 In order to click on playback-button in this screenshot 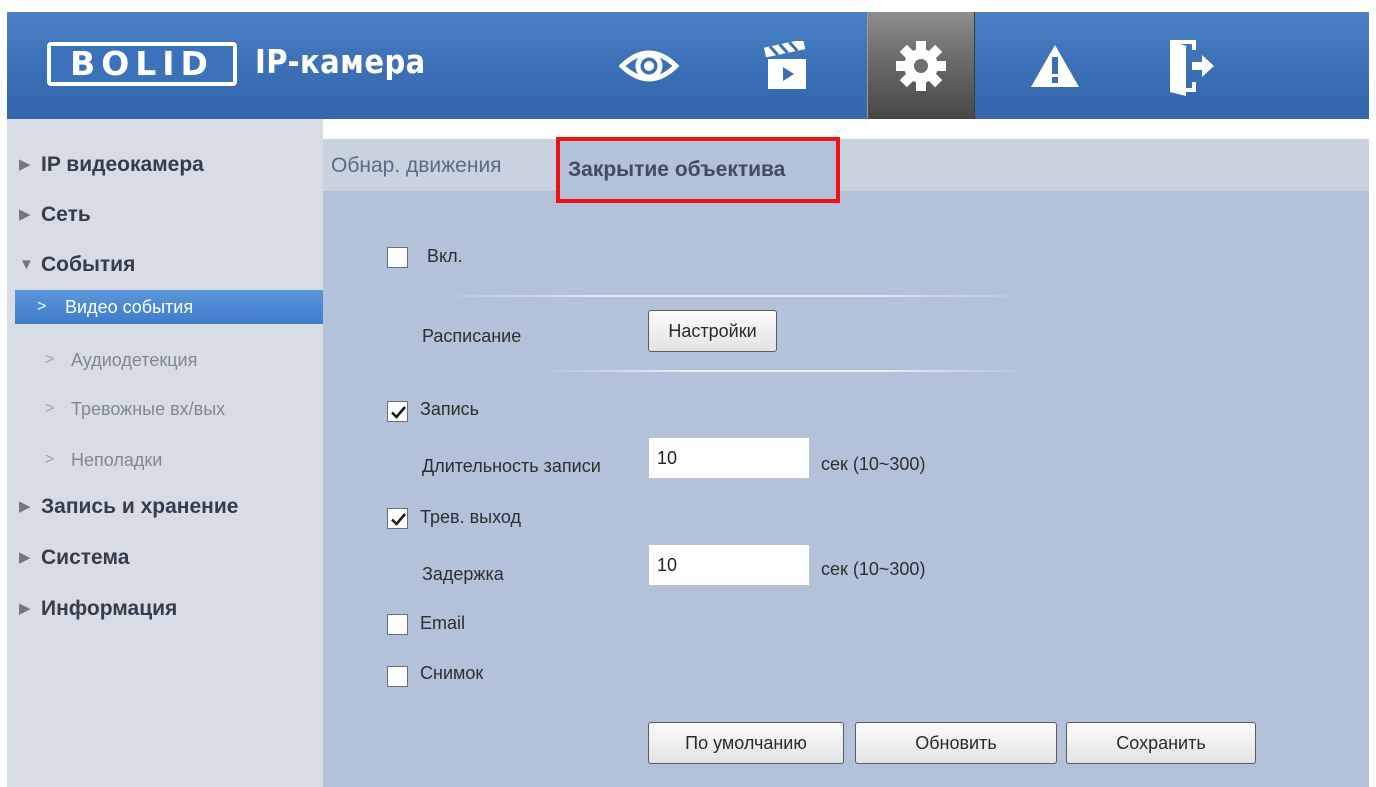, I will do `click(787, 65)`.